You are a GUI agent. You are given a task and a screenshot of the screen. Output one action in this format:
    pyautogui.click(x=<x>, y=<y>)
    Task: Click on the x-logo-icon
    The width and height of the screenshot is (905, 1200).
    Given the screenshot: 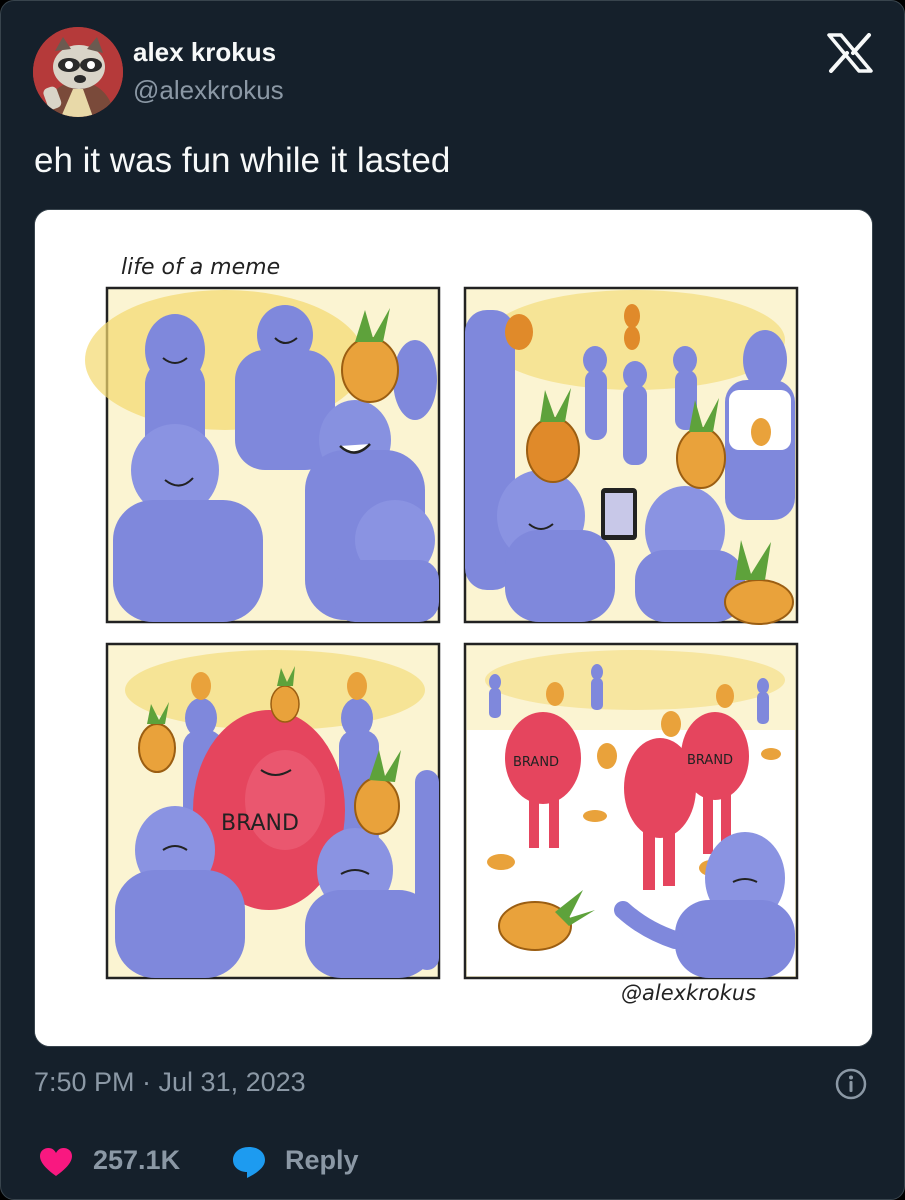 What is the action you would take?
    pyautogui.click(x=850, y=53)
    